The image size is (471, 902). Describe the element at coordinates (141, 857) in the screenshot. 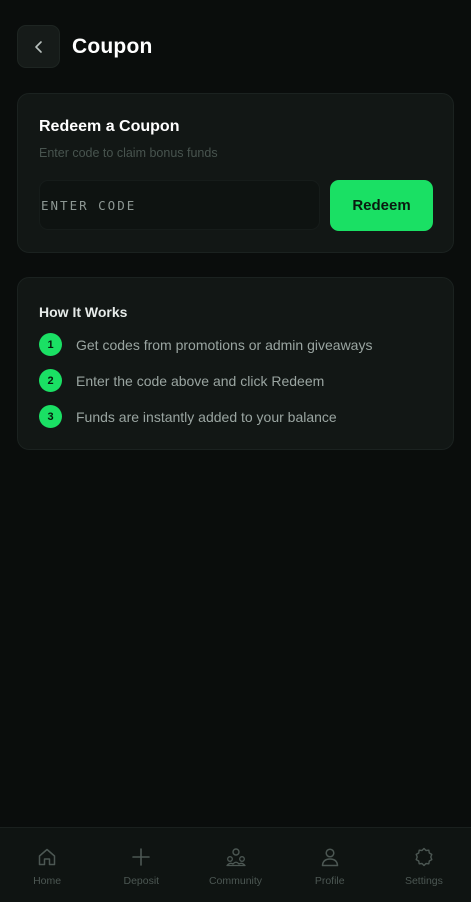

I see `plus-icon` at that location.